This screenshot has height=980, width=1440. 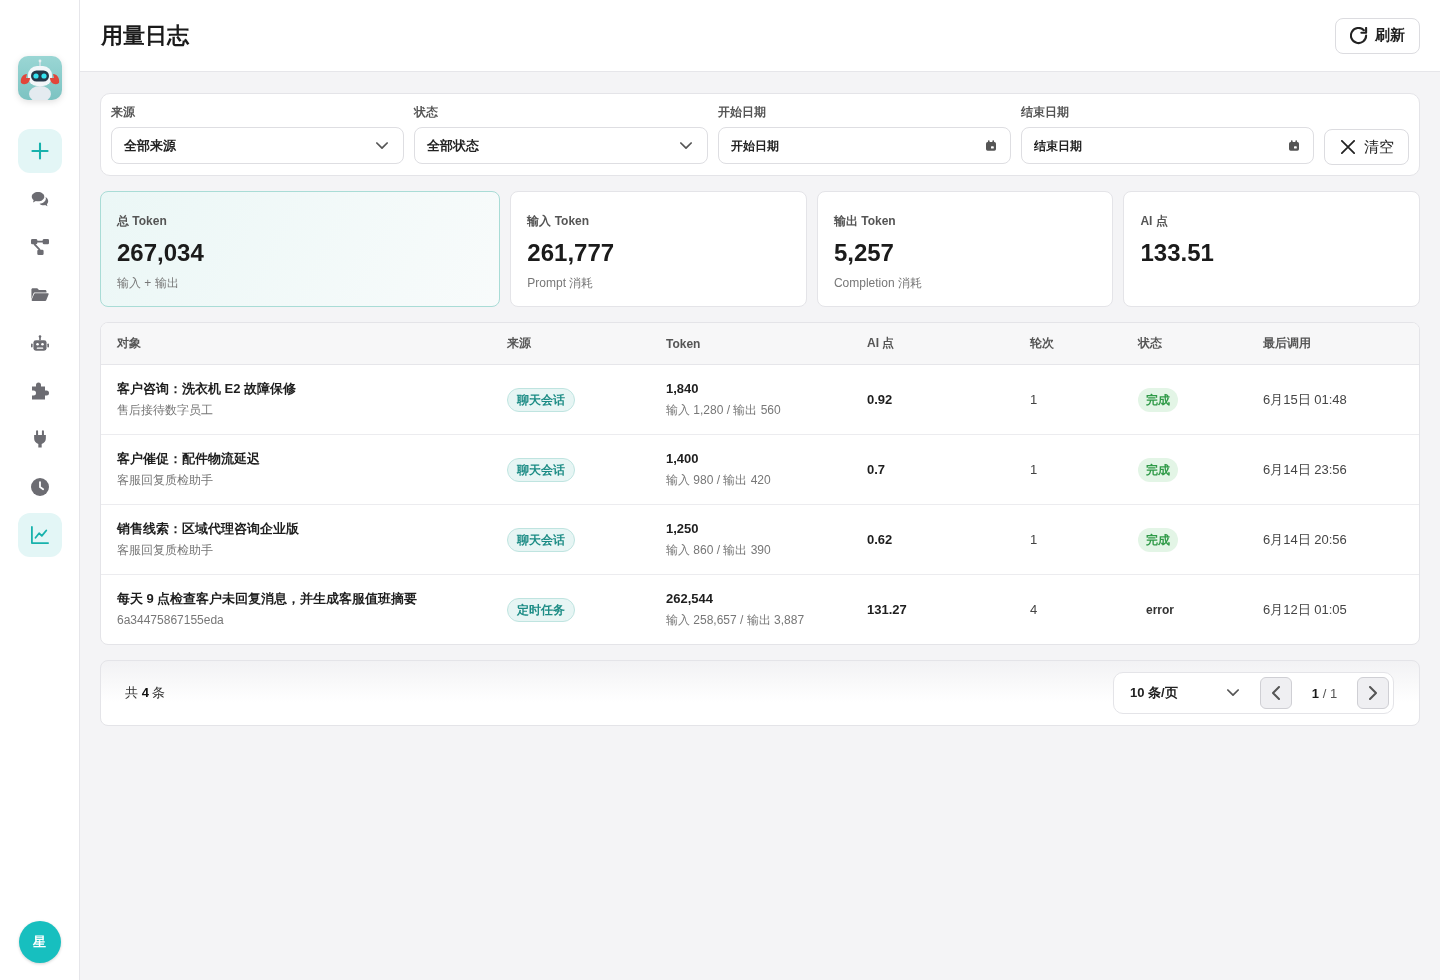 What do you see at coordinates (689, 599) in the screenshot?
I see `token-total: 262,544` at bounding box center [689, 599].